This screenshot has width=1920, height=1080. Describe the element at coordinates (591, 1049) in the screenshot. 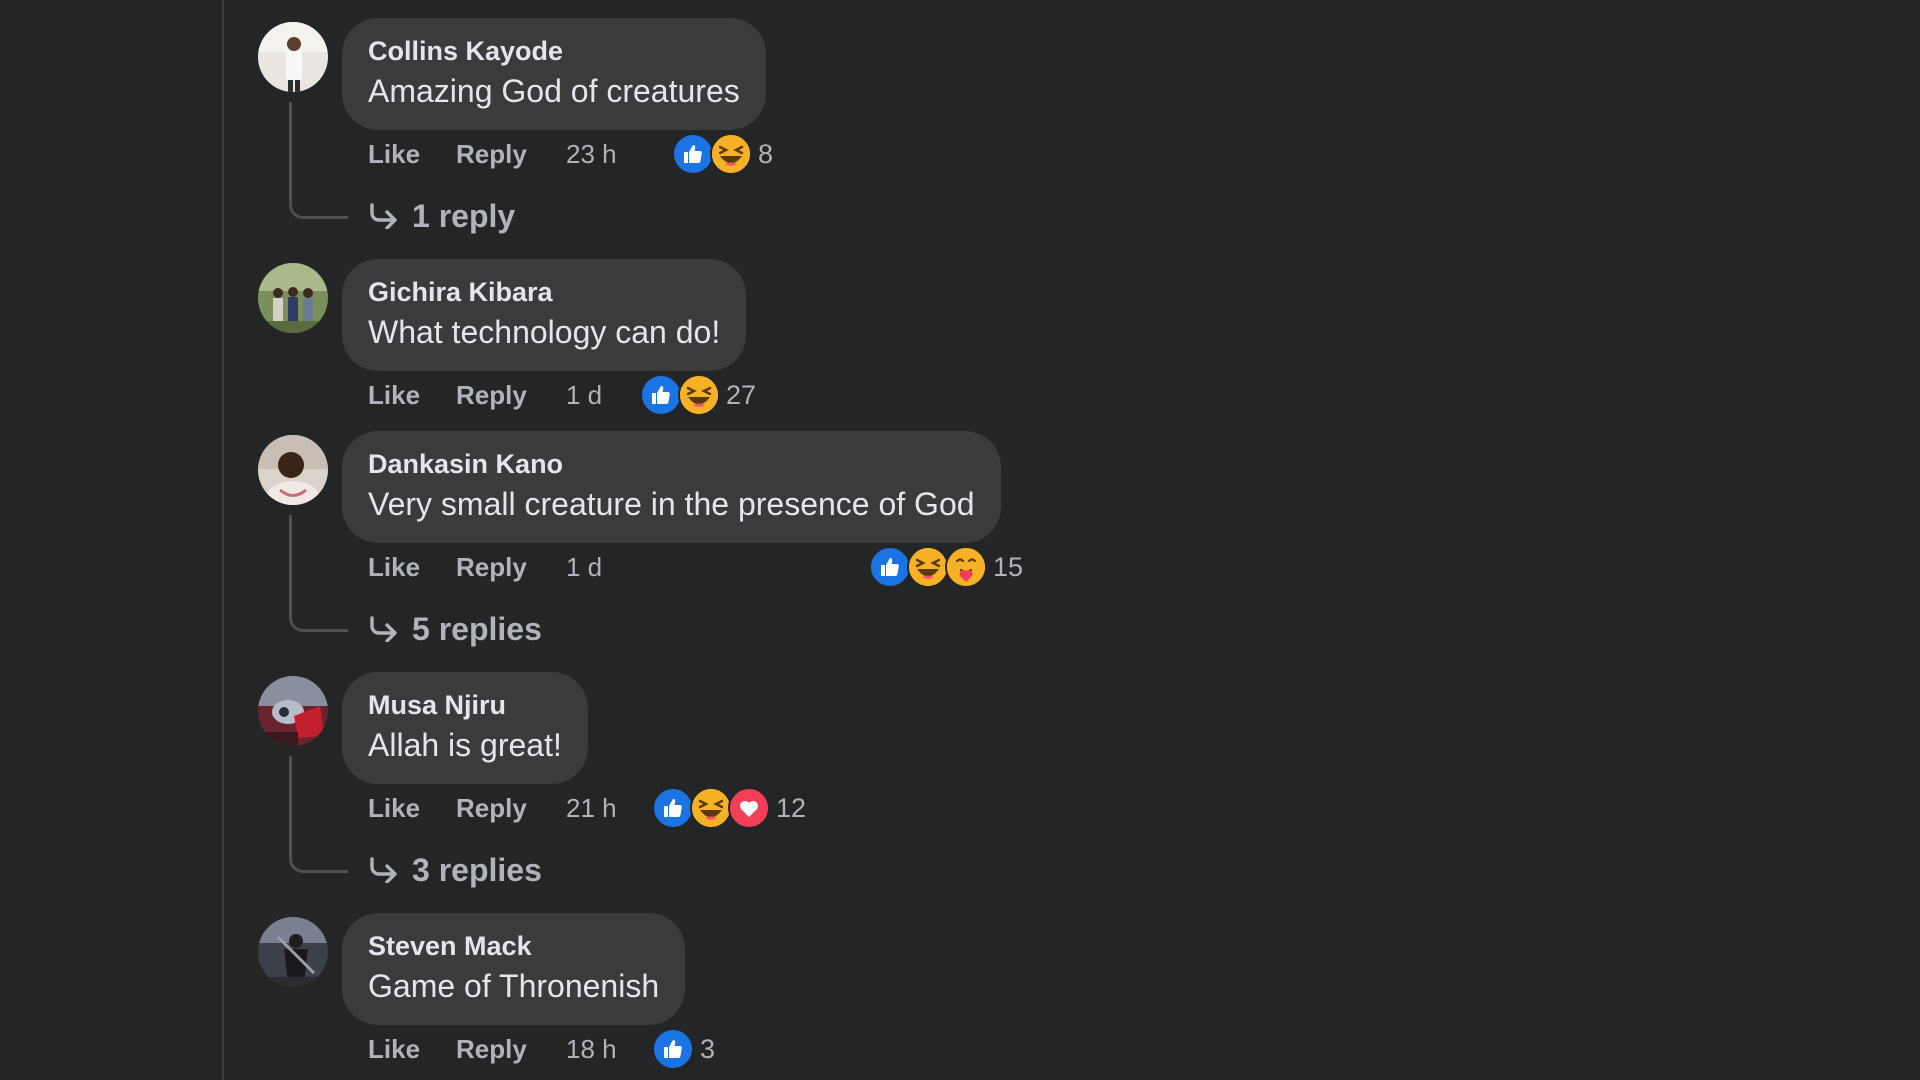

I see `comment-timestamp: 18 h` at that location.